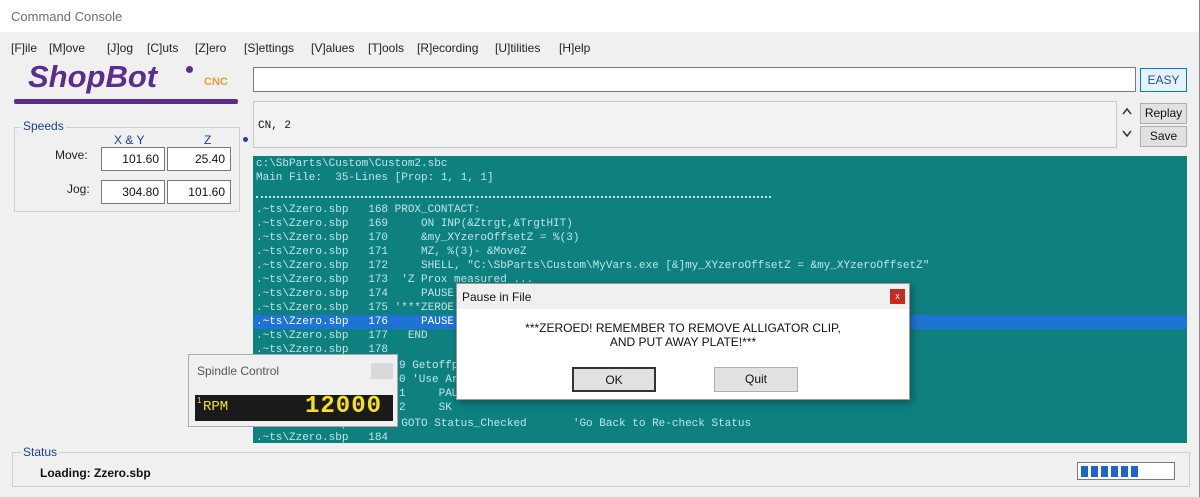  What do you see at coordinates (120, 48) in the screenshot?
I see `menu-jog: [J]og` at bounding box center [120, 48].